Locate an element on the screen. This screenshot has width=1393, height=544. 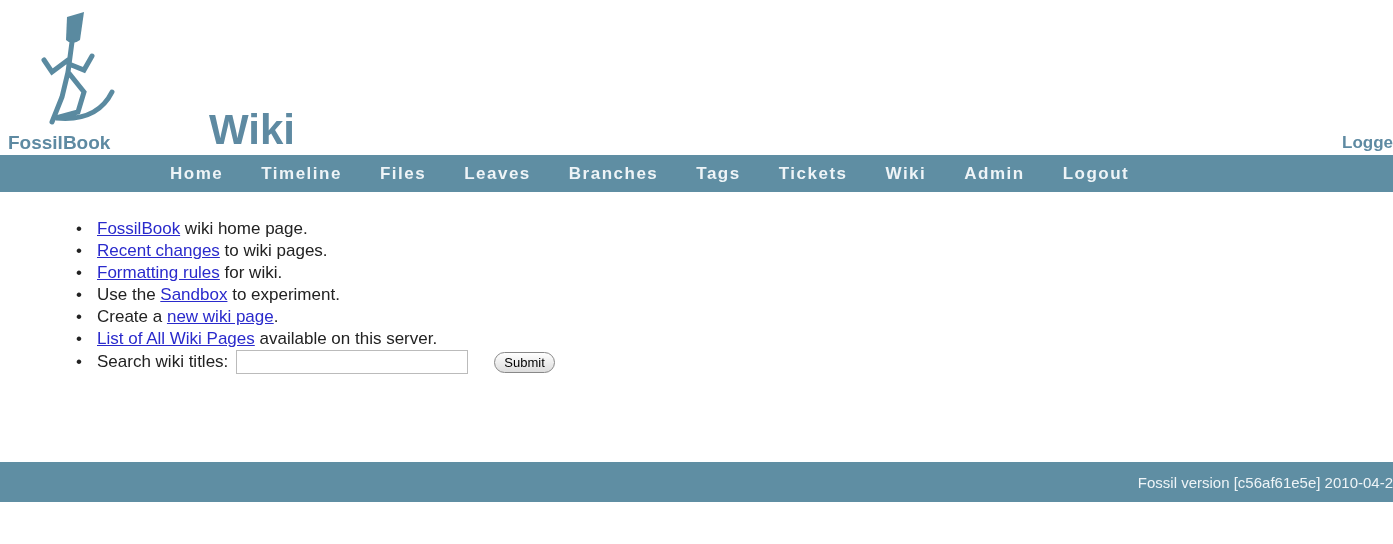
list-sentence: Formatting rules for wiki. is located at coordinates (190, 273).